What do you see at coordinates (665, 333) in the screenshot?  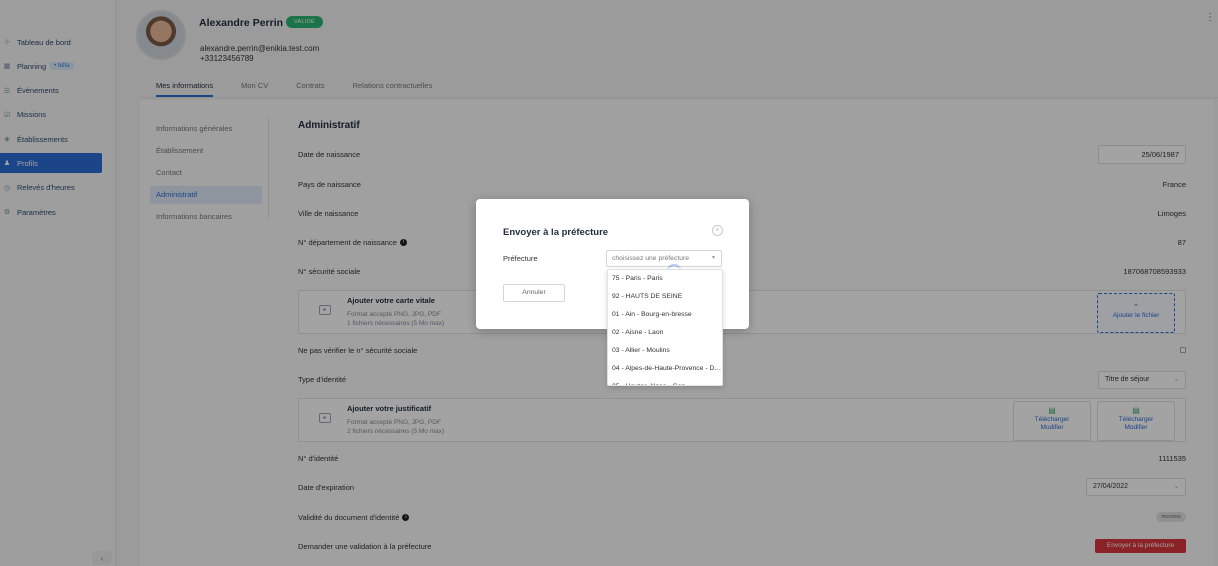 I see `prefecture-option: 02 - Aisne - Laon` at bounding box center [665, 333].